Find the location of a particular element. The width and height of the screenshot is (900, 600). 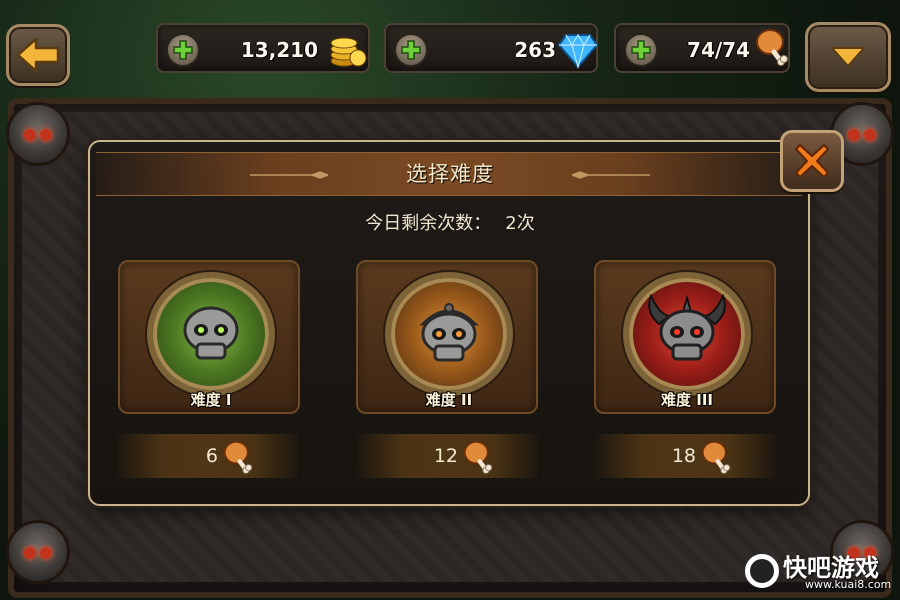

cost-bar-3: 18 is located at coordinates (686, 456).